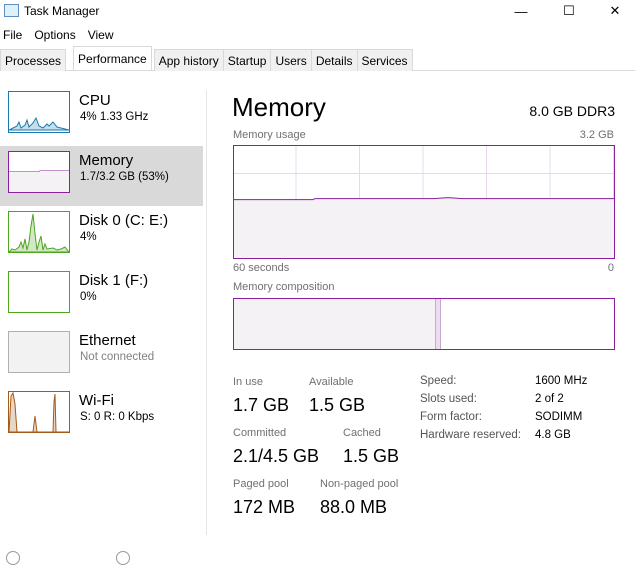 The image size is (635, 565). What do you see at coordinates (331, 382) in the screenshot?
I see `available-label: Available` at bounding box center [331, 382].